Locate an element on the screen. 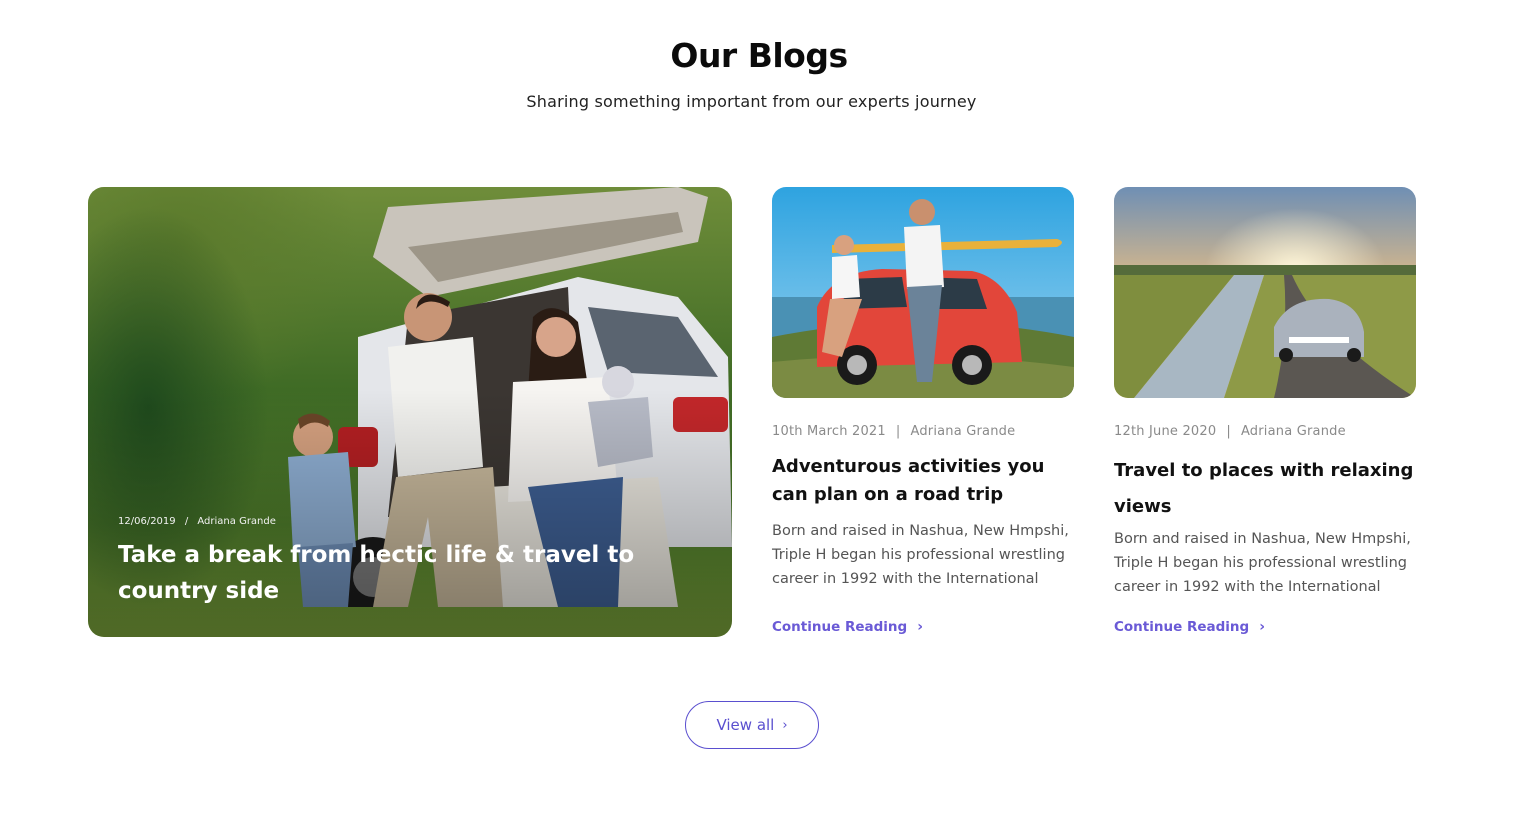 The height and width of the screenshot is (834, 1518). road-trip-image is located at coordinates (923, 292).